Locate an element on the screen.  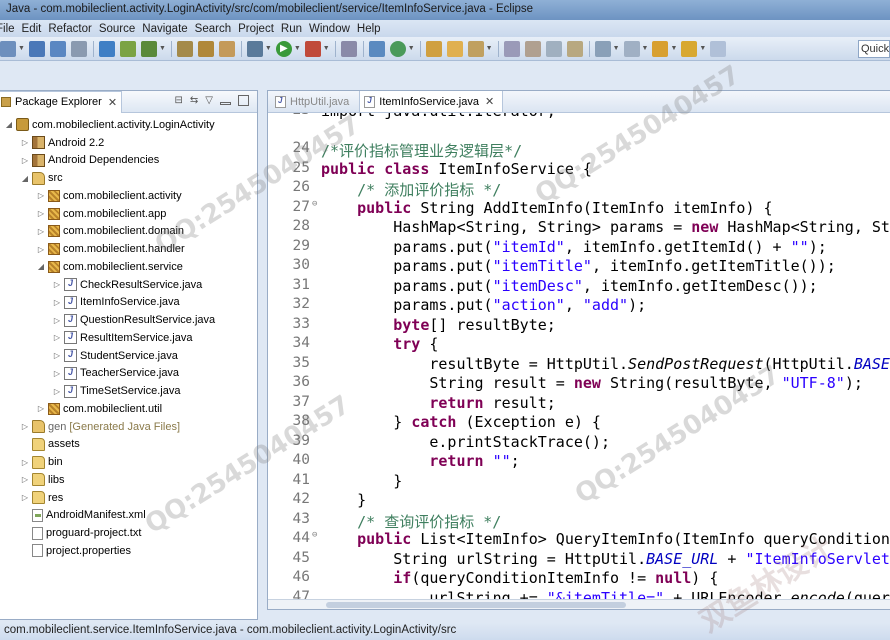
editor-tab: ItemInfoService.java ✕ is located at coordinates (431, 101).